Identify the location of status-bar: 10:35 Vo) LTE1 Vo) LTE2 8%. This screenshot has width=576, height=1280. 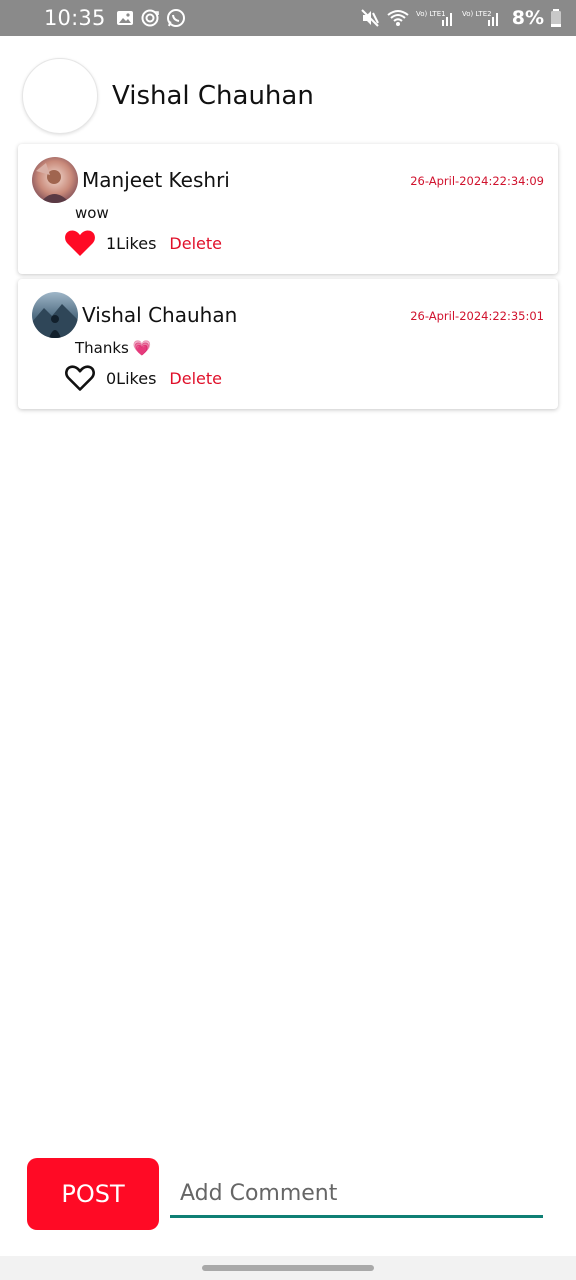
(288, 18).